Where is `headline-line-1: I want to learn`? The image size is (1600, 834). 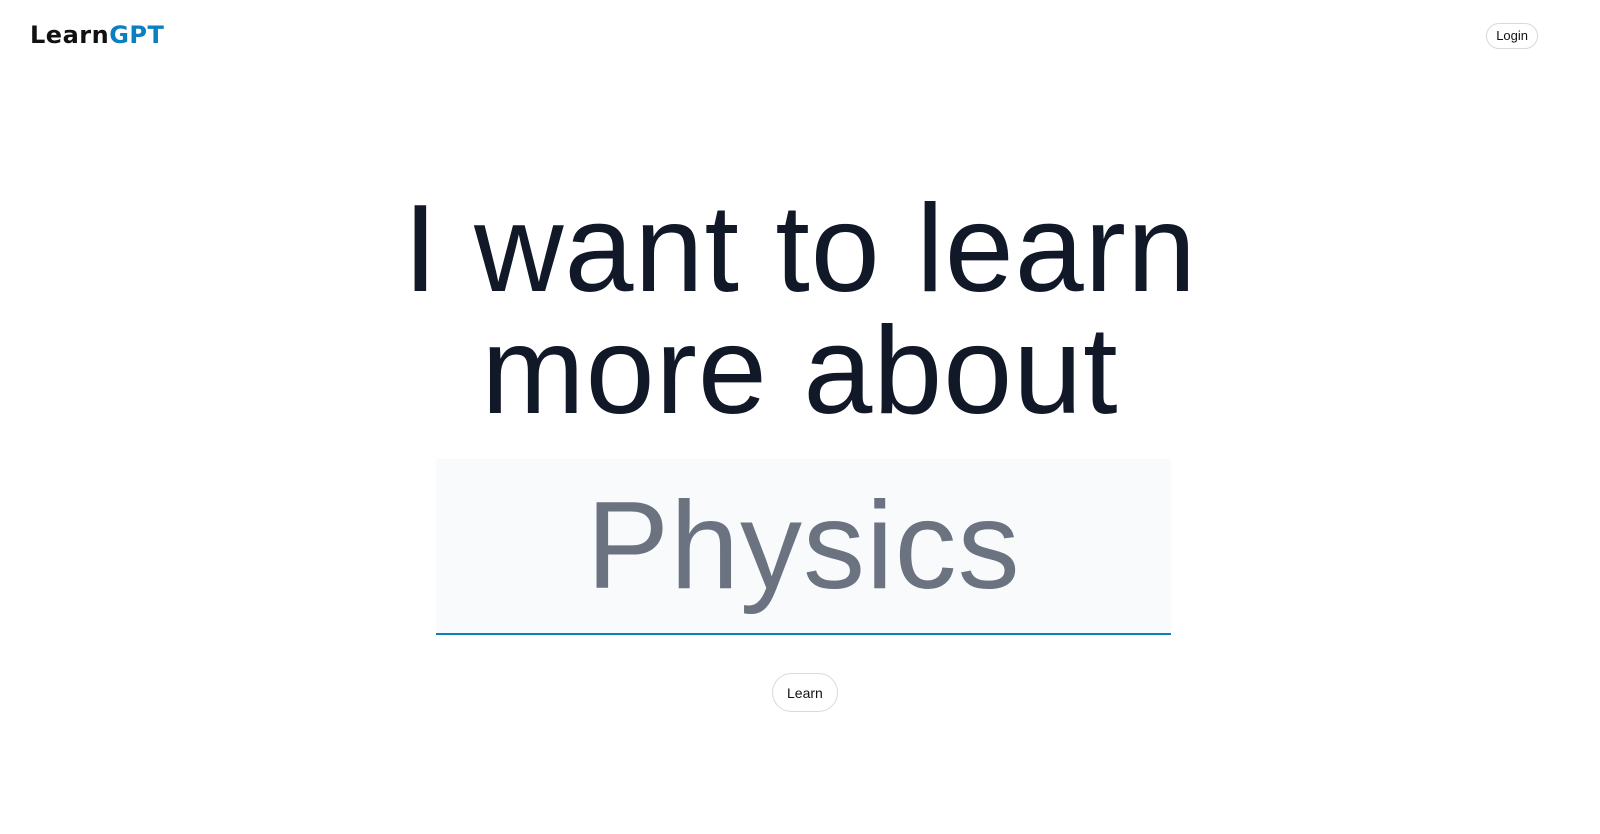
headline-line-1: I want to learn is located at coordinates (800, 249).